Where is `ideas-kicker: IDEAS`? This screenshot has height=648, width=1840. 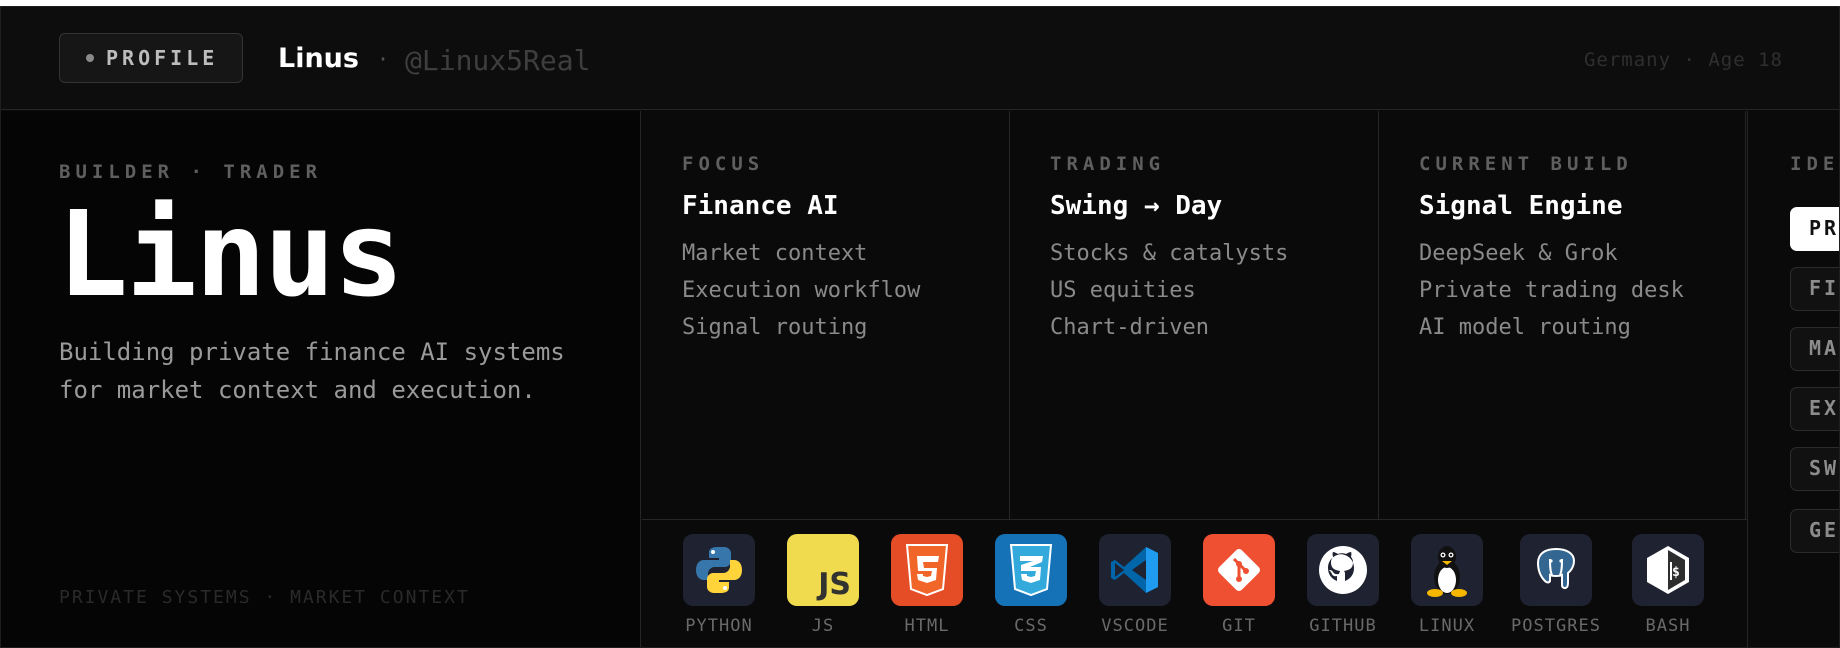 ideas-kicker: IDEAS is located at coordinates (1815, 164).